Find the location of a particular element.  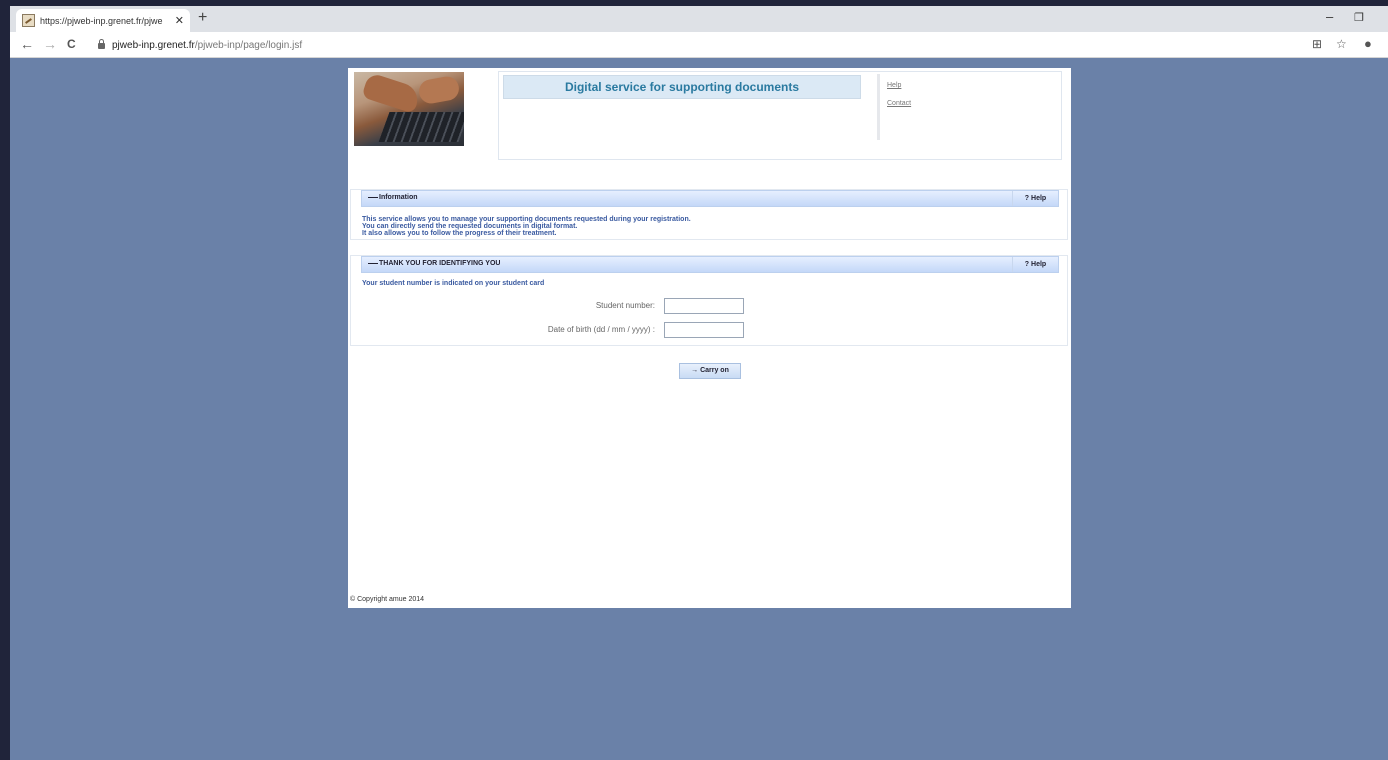

restore-icon: ❐ is located at coordinates (1359, 17).